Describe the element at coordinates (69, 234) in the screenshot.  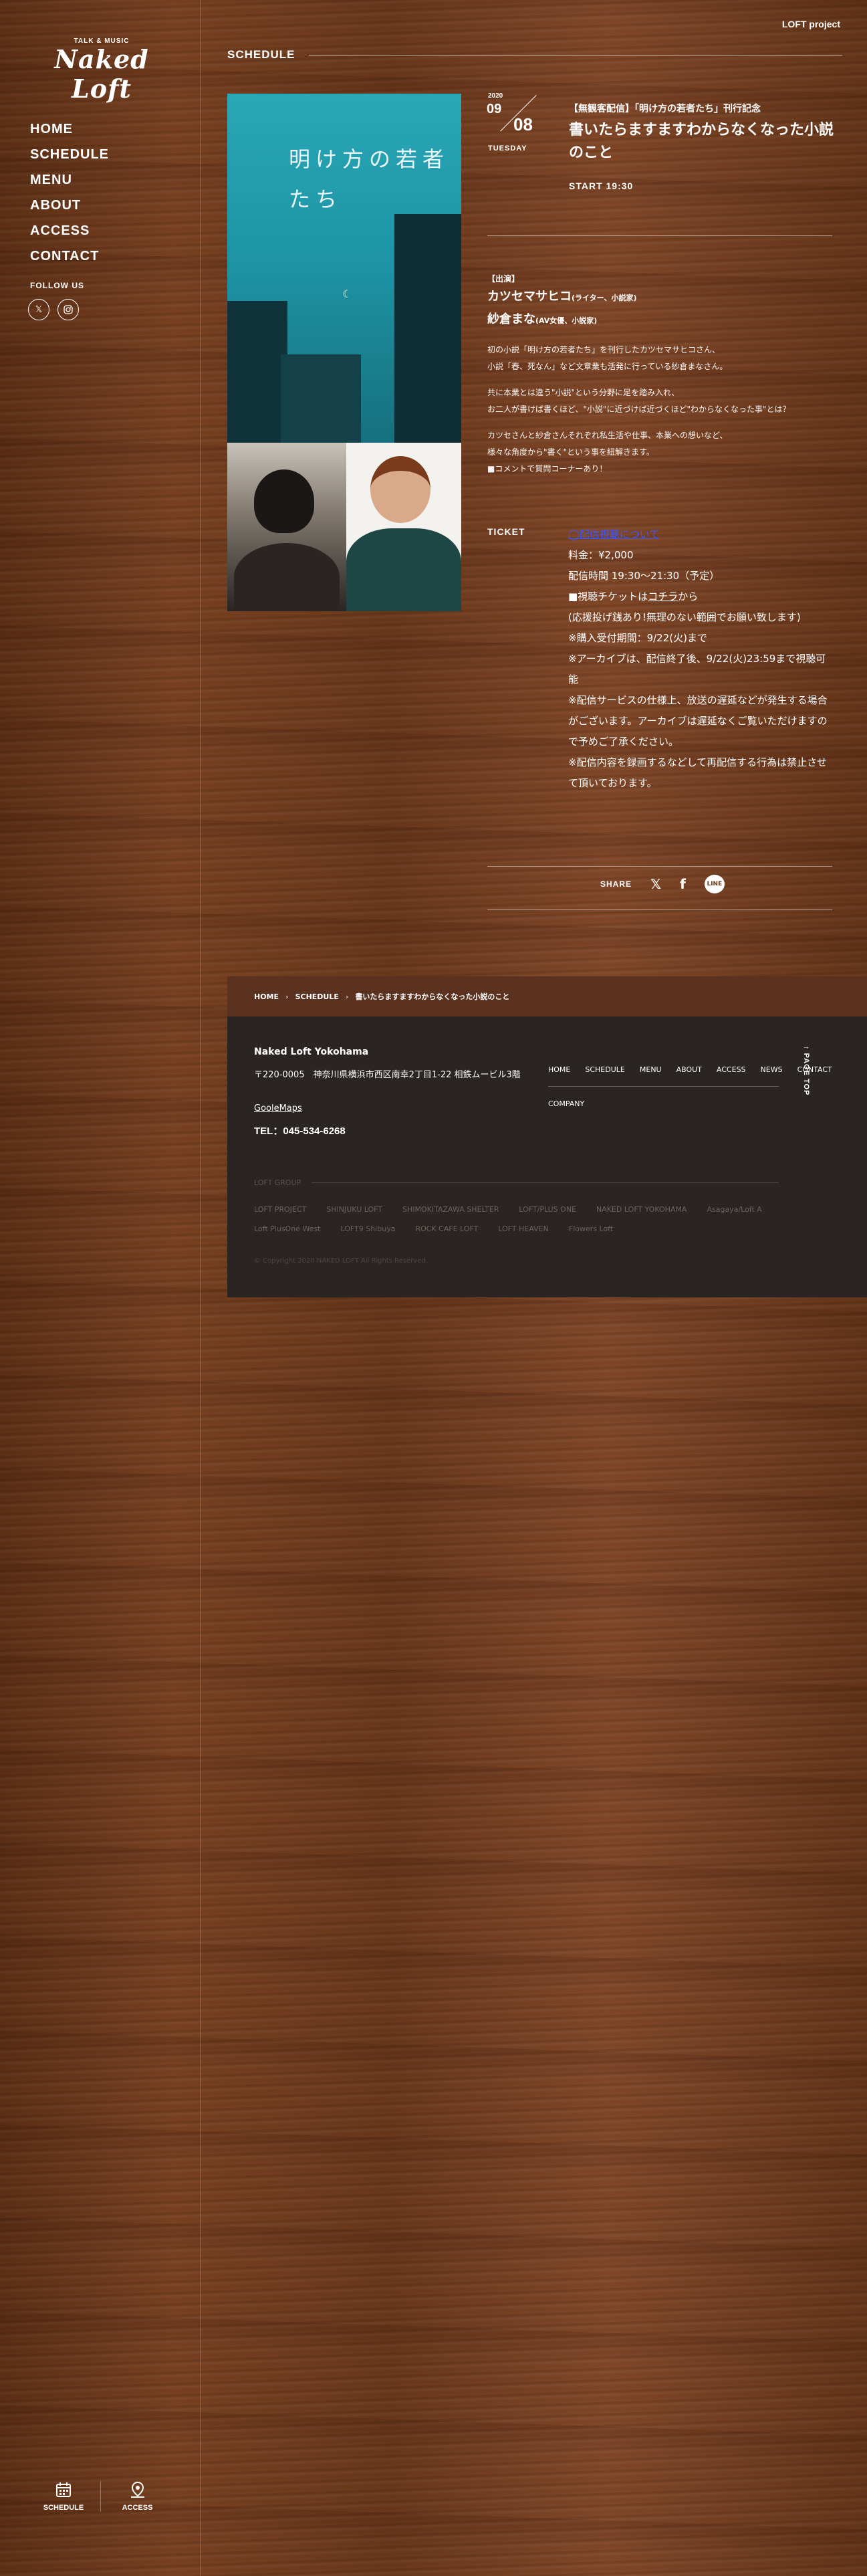
I see `nav-access: ACCESS` at that location.